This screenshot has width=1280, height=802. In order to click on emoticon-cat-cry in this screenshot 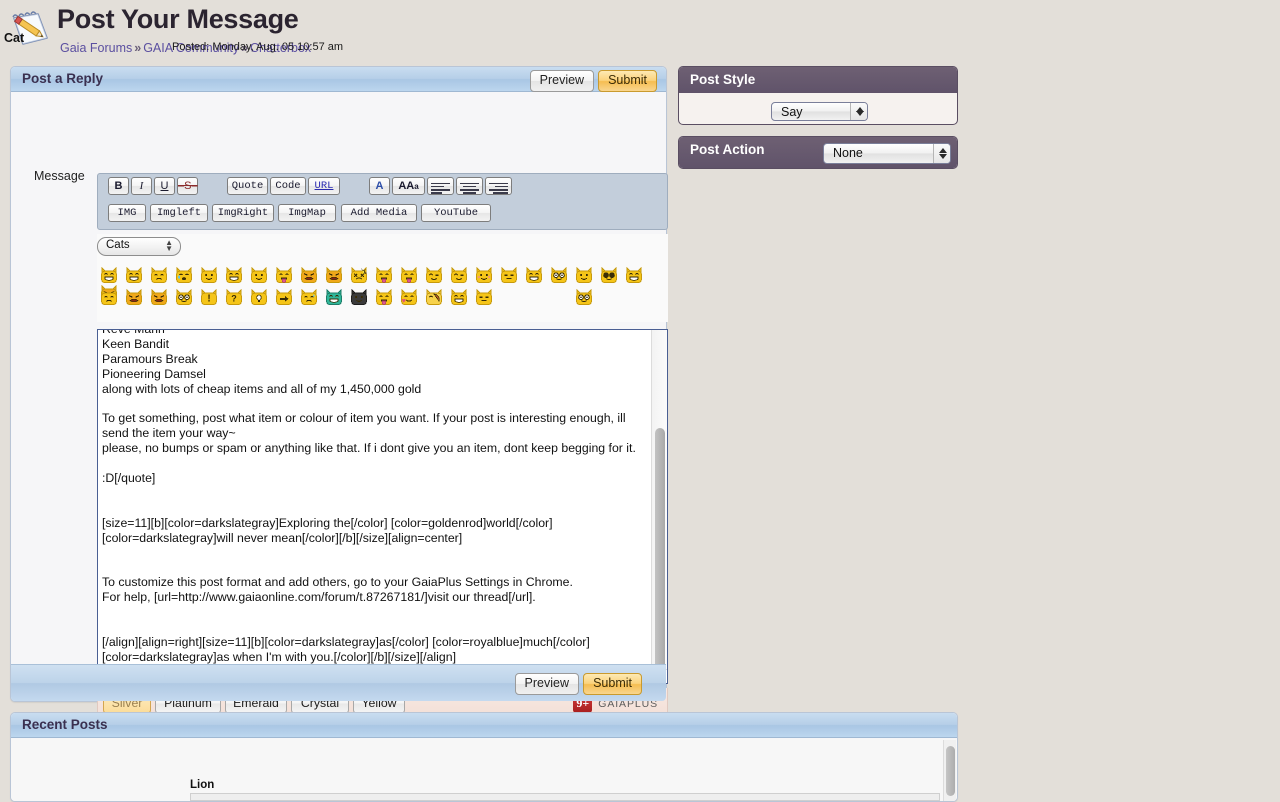, I will do `click(184, 275)`.